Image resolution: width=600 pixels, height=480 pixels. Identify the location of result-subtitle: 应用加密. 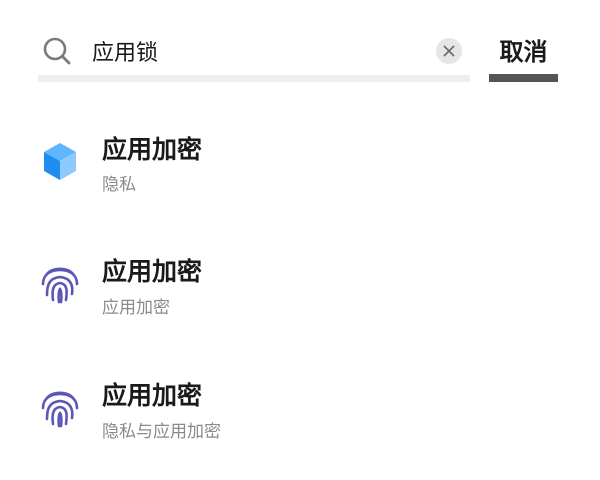
(136, 308).